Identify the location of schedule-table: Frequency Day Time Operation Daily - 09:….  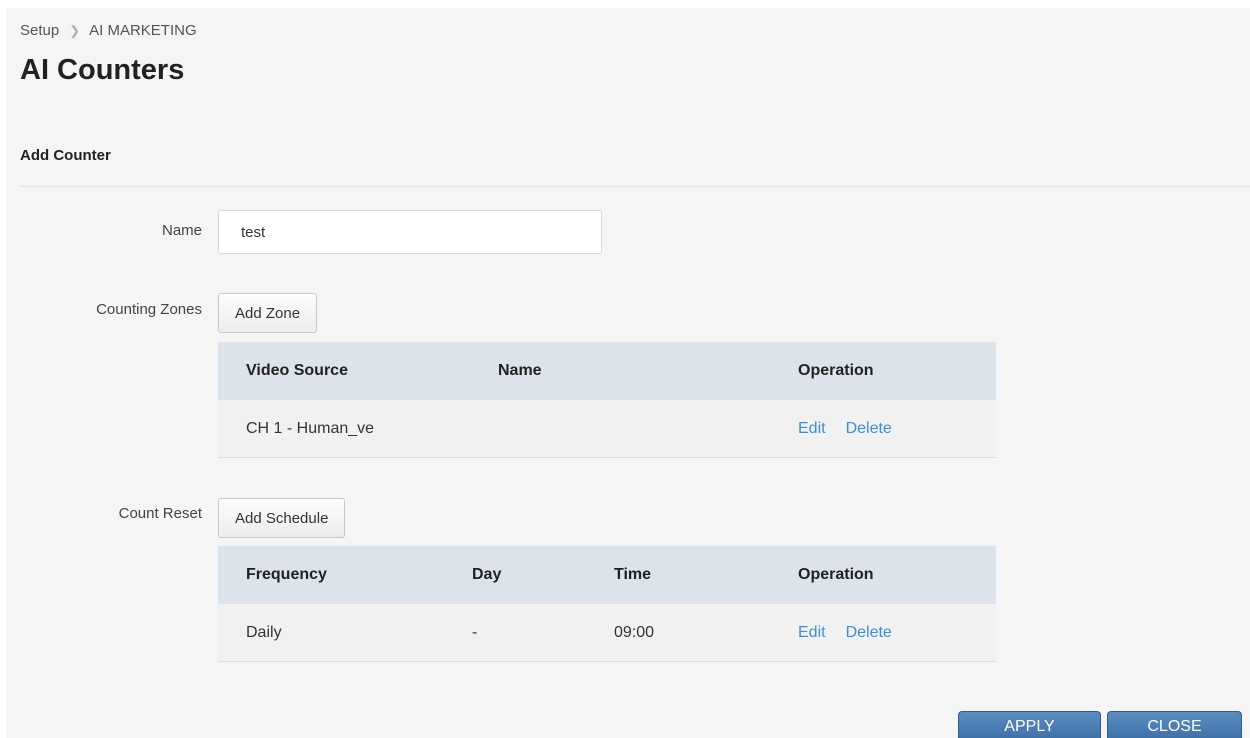
(607, 604).